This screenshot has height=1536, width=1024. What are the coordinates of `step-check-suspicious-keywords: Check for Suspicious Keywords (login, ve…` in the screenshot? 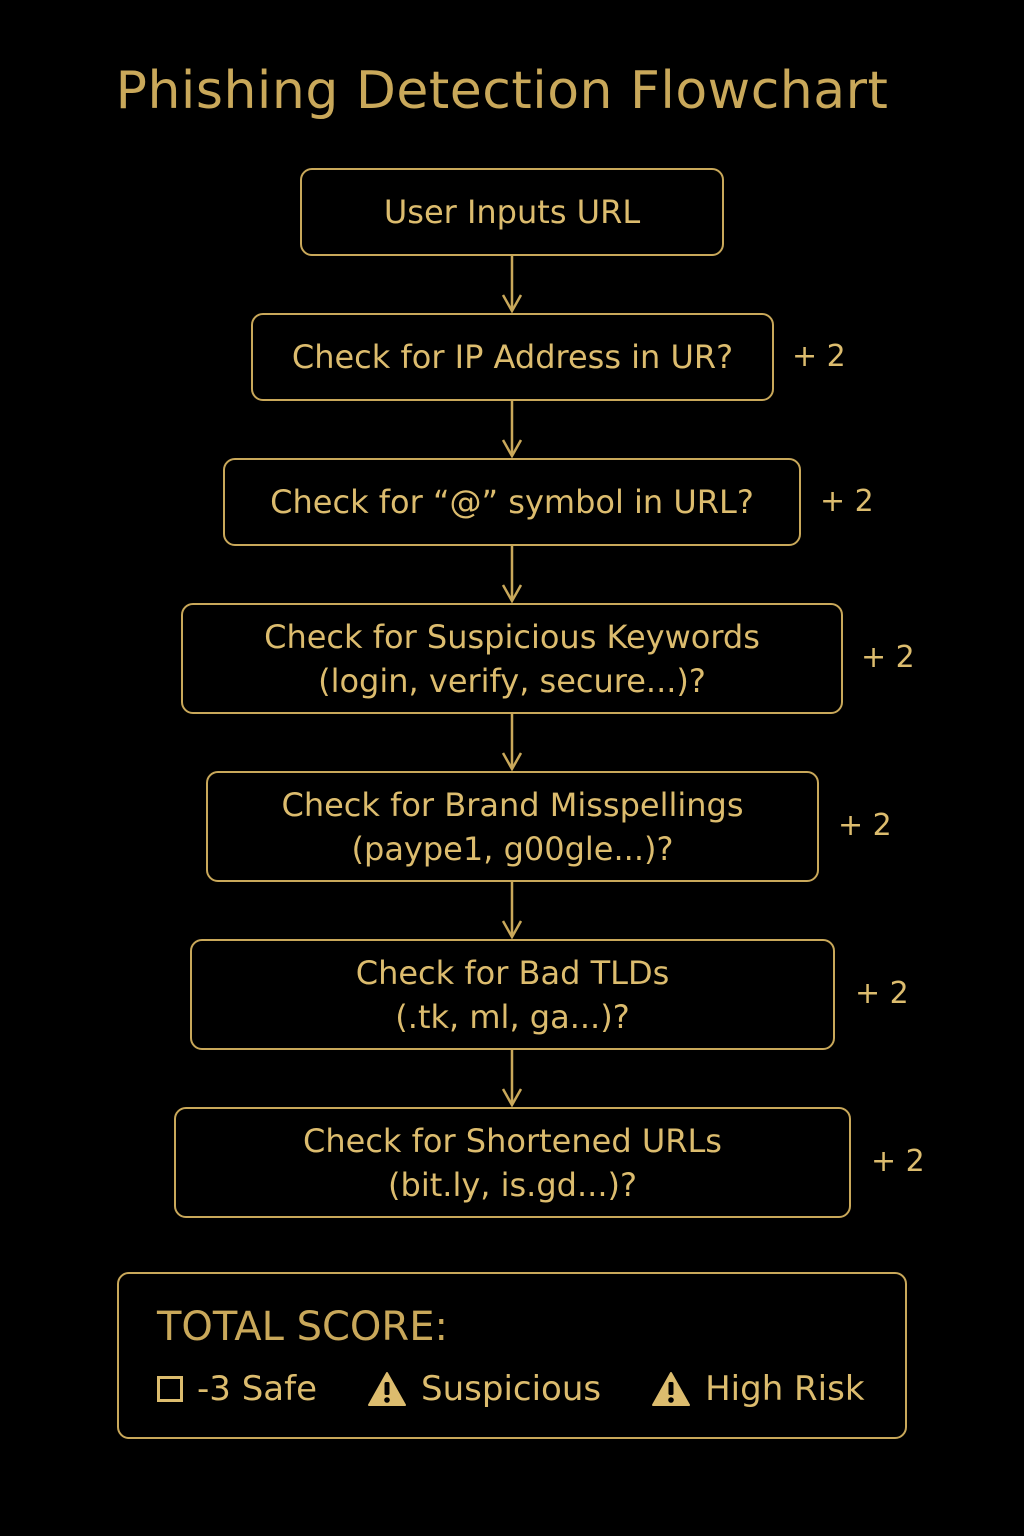 It's located at (512, 658).